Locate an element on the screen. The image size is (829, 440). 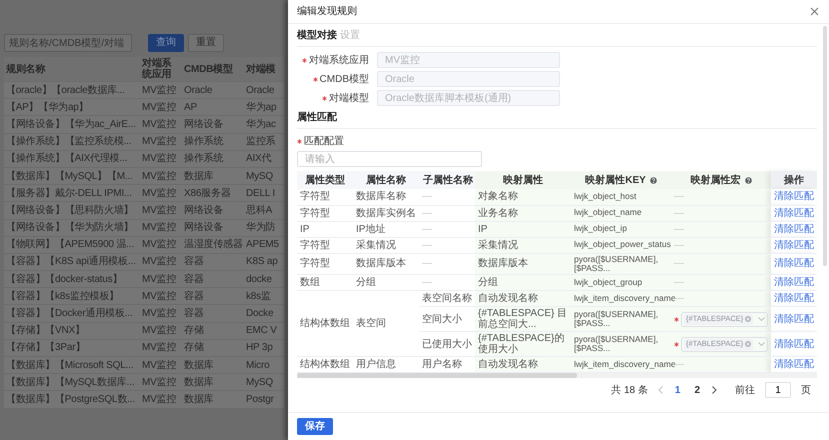
page-button: 1 is located at coordinates (677, 390).